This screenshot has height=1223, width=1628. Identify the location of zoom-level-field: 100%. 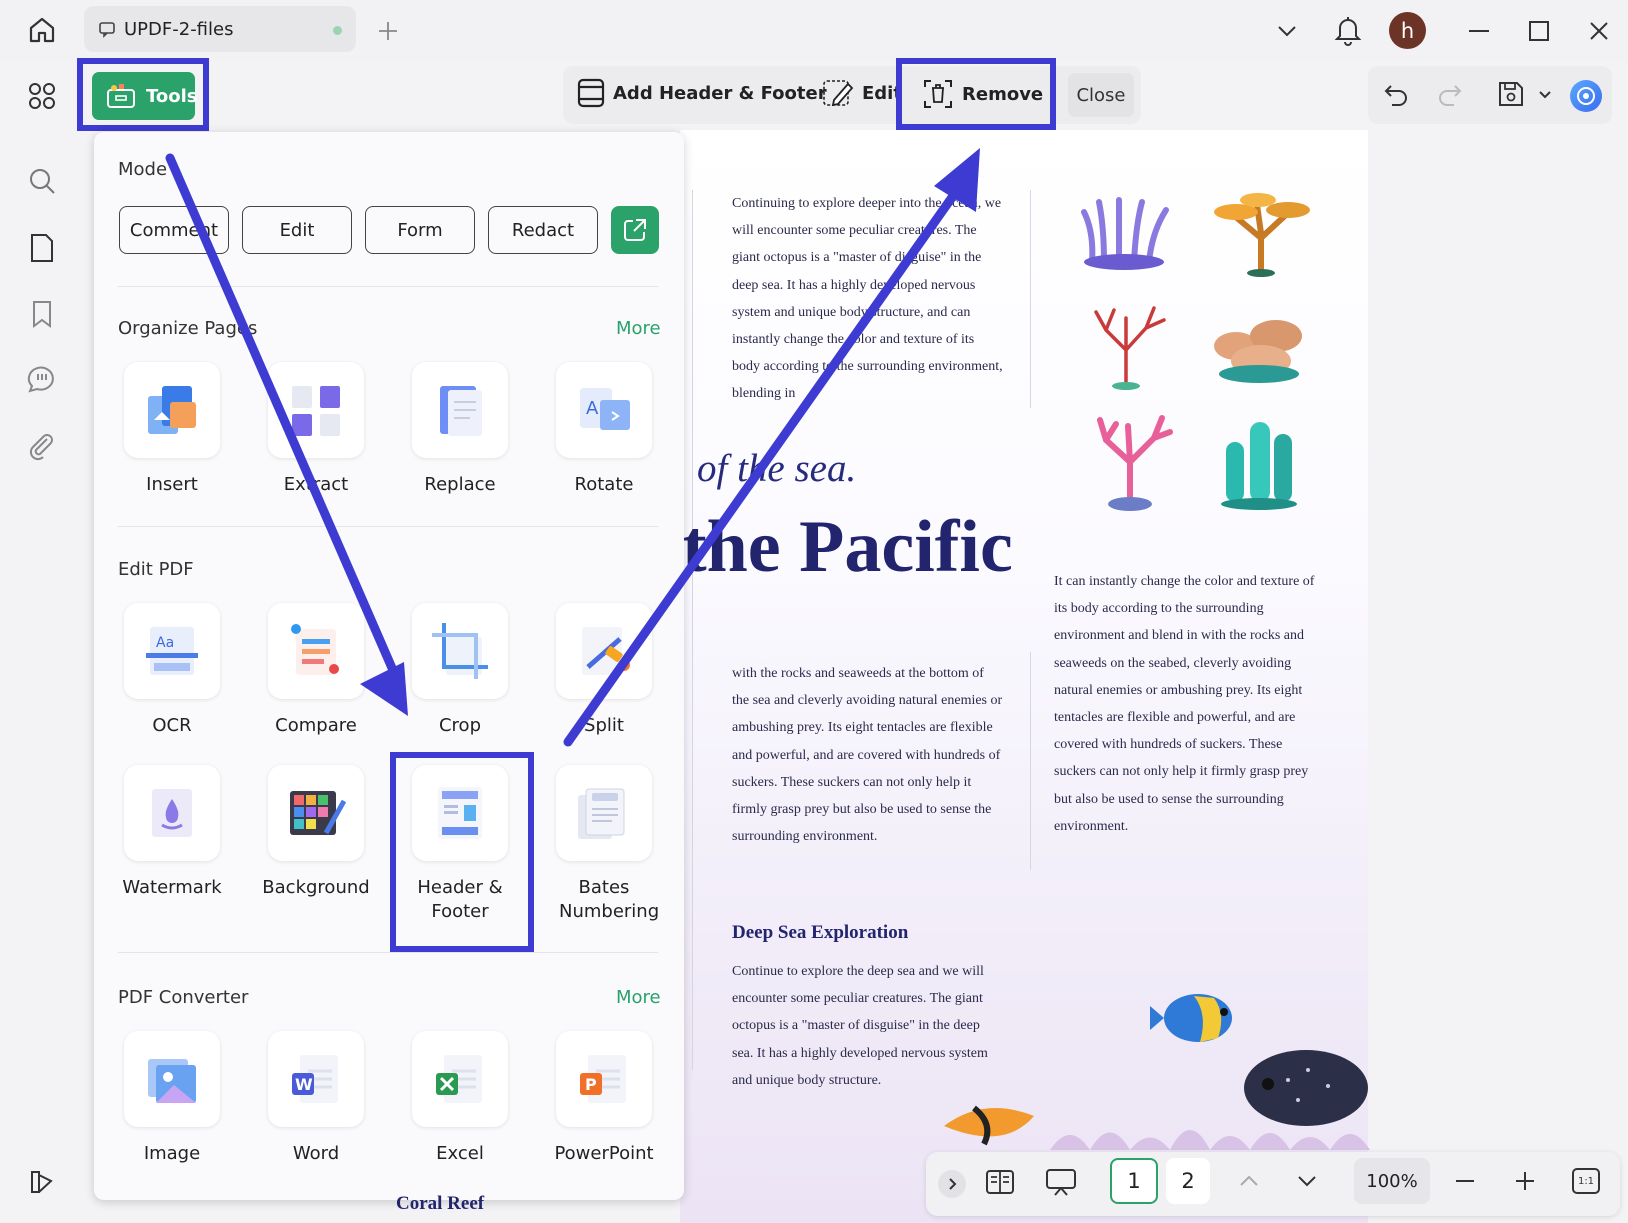
(1392, 1181).